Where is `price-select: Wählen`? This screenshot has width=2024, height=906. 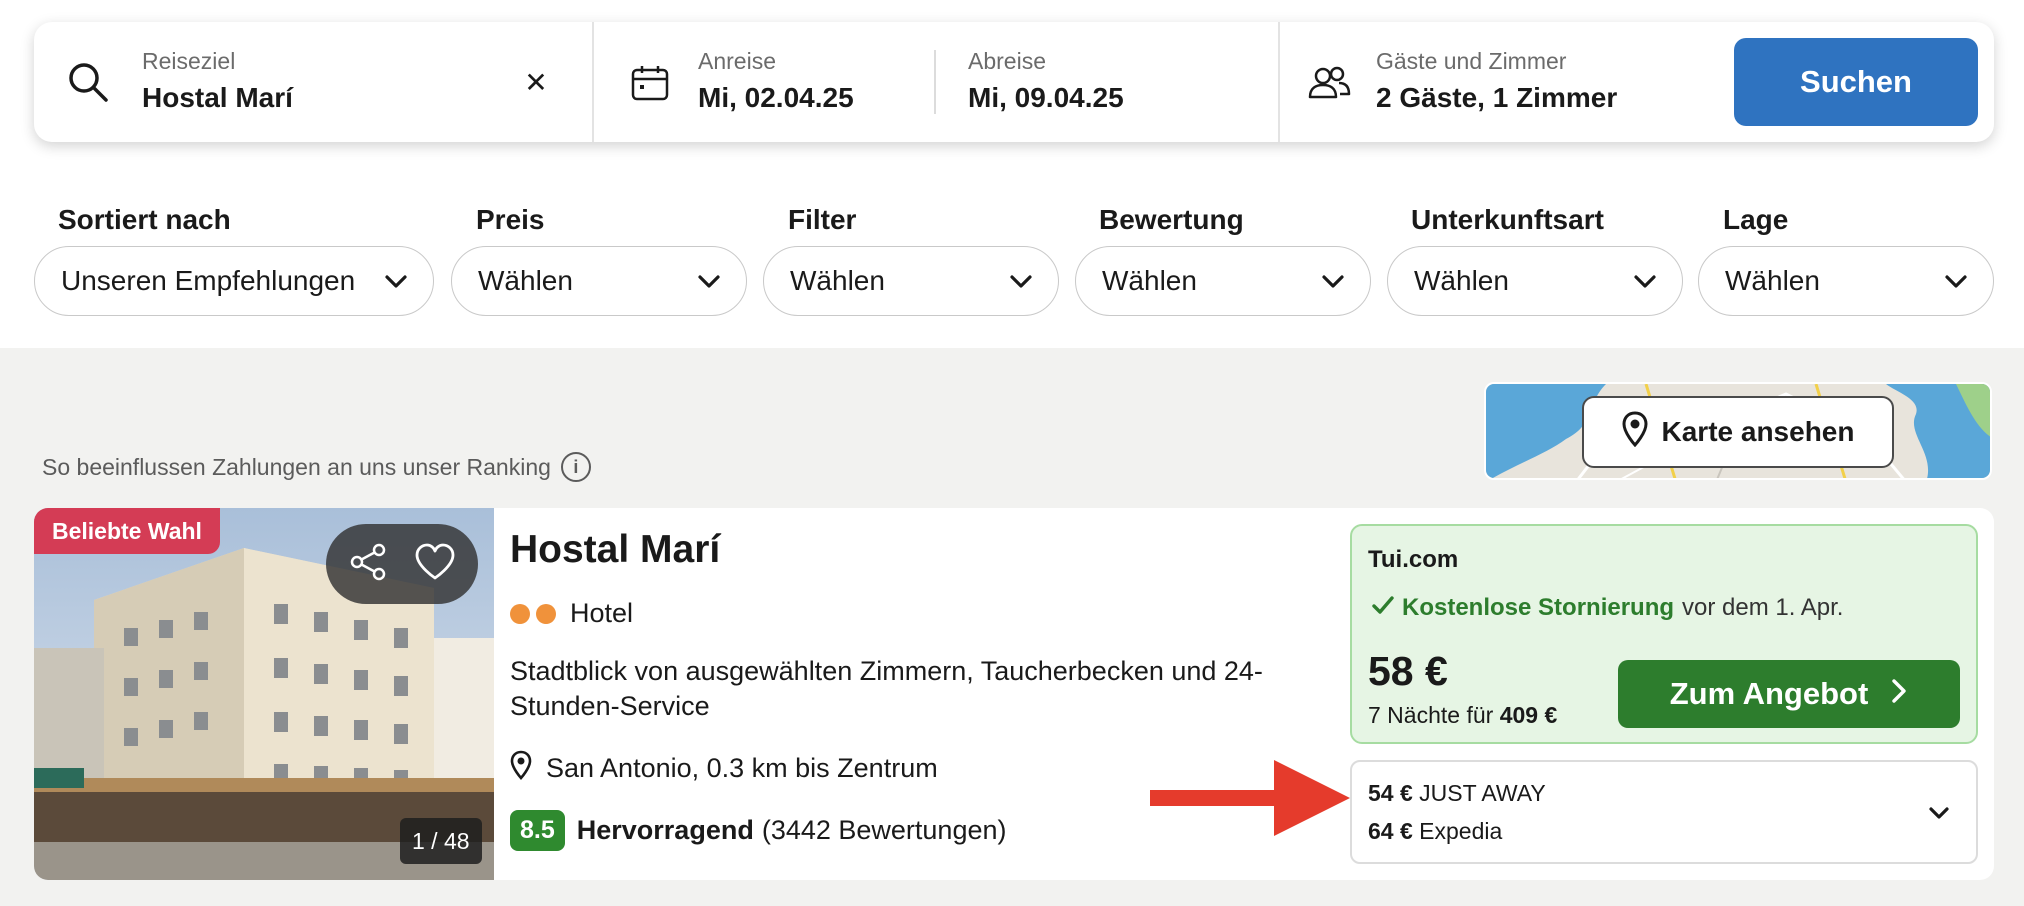
price-select: Wählen is located at coordinates (599, 281).